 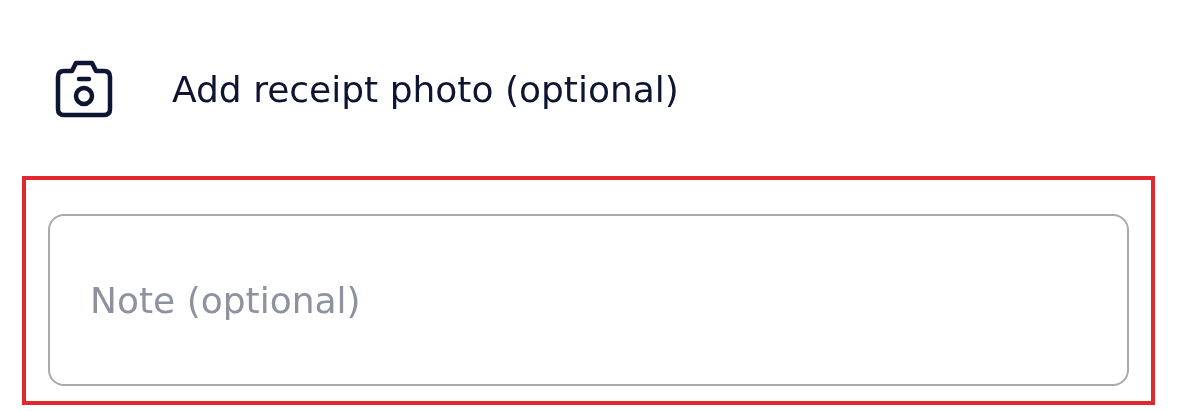 What do you see at coordinates (365, 89) in the screenshot?
I see `add-receipt-photo-button: Add receipt photo (optional)` at bounding box center [365, 89].